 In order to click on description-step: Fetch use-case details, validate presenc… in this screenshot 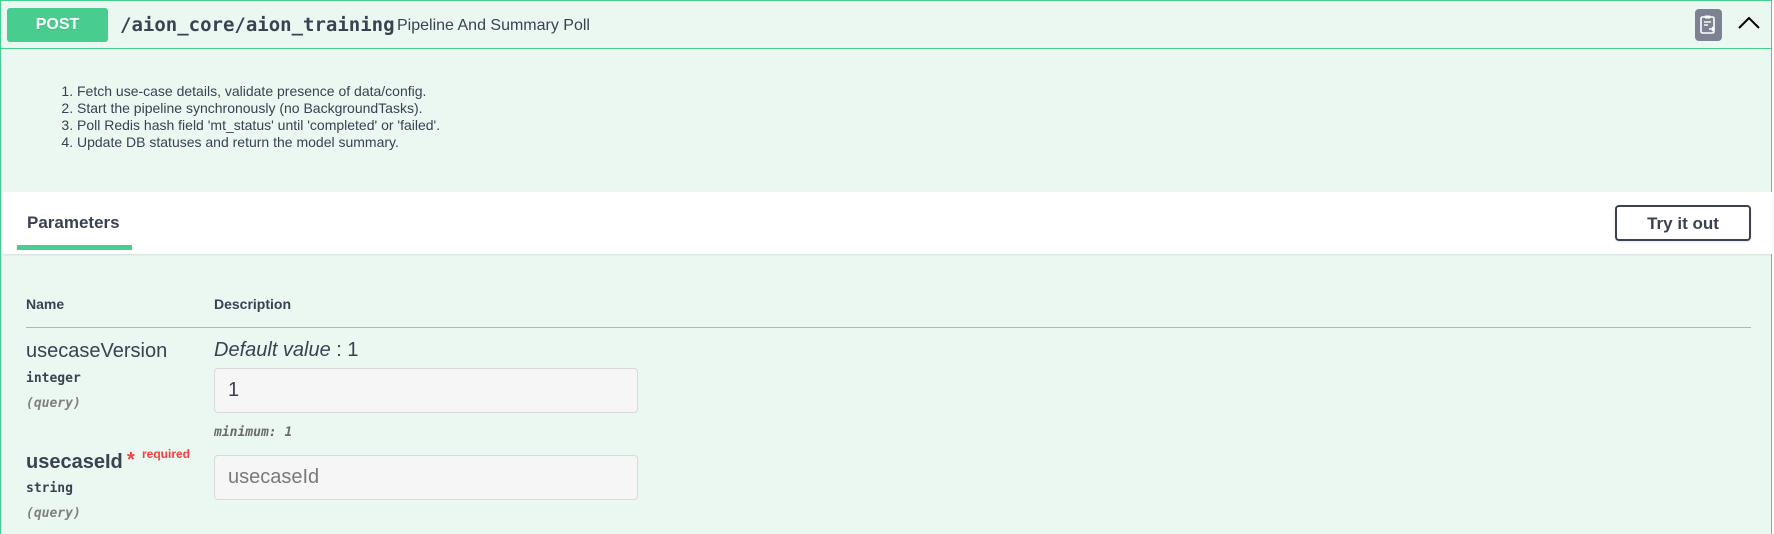, I will do `click(258, 91)`.